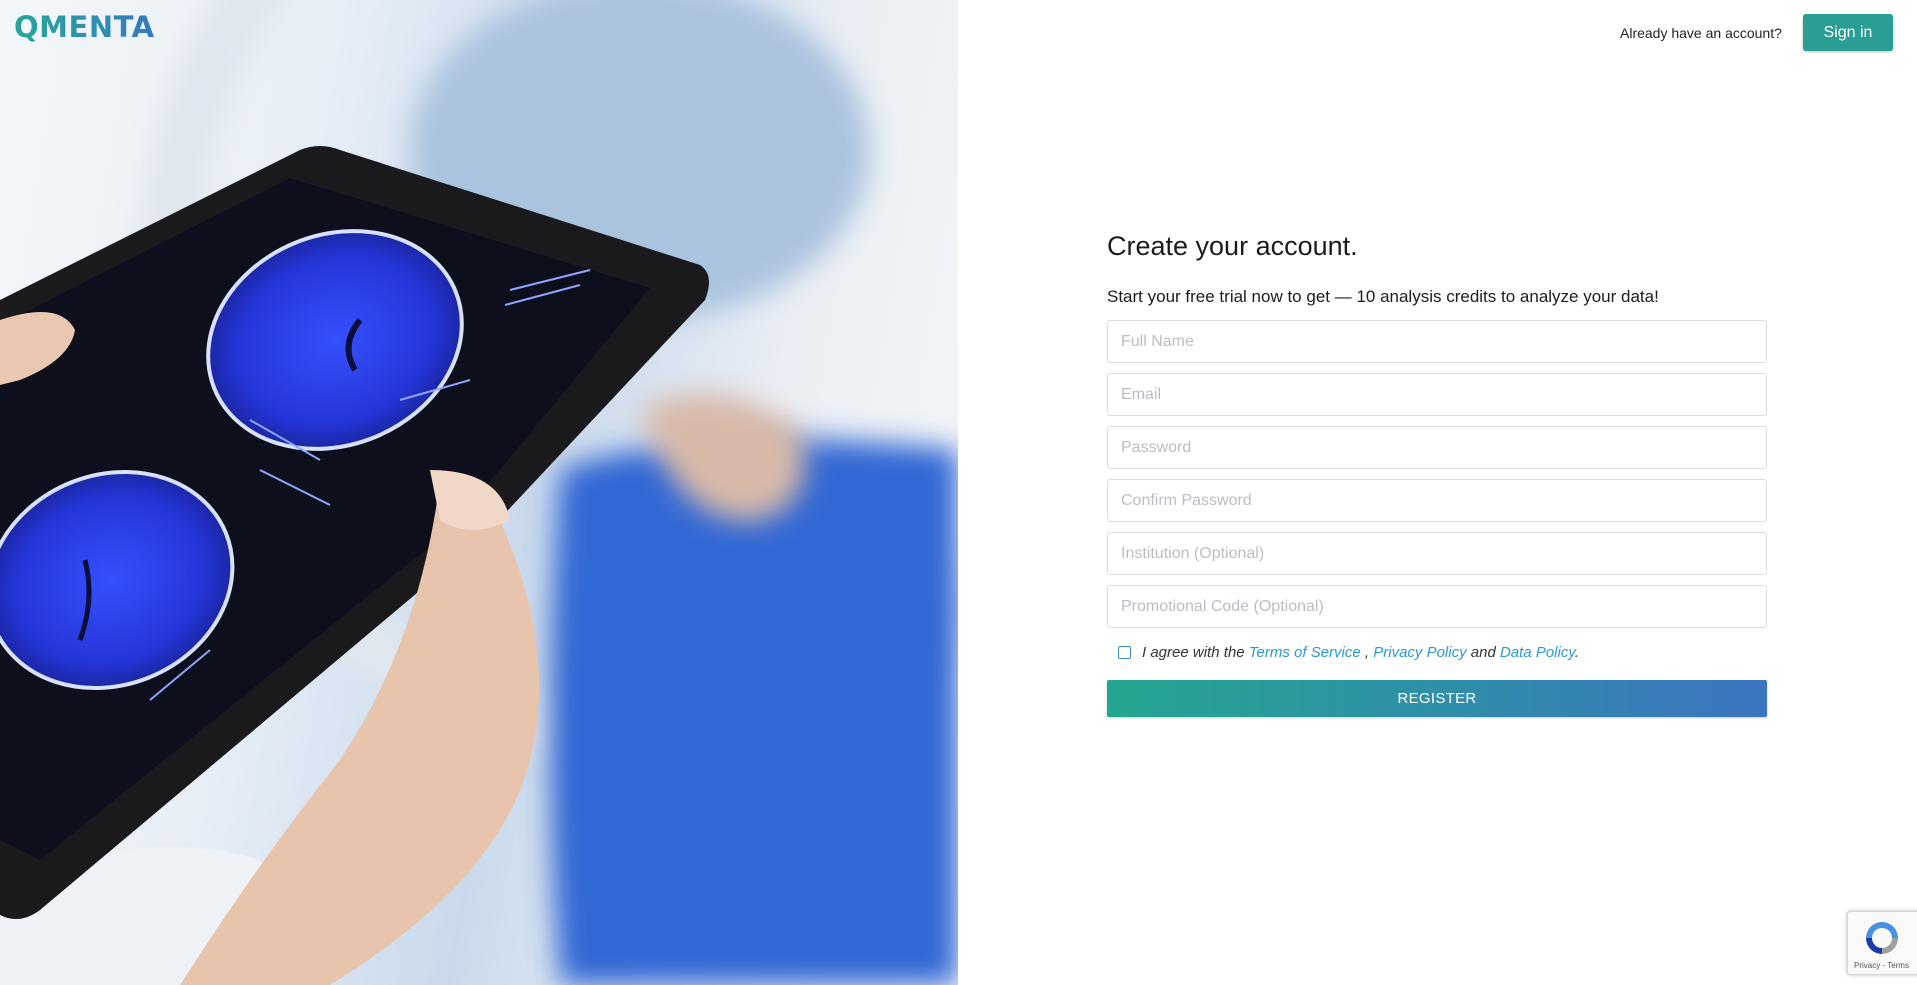  I want to click on password-input, so click(1437, 447).